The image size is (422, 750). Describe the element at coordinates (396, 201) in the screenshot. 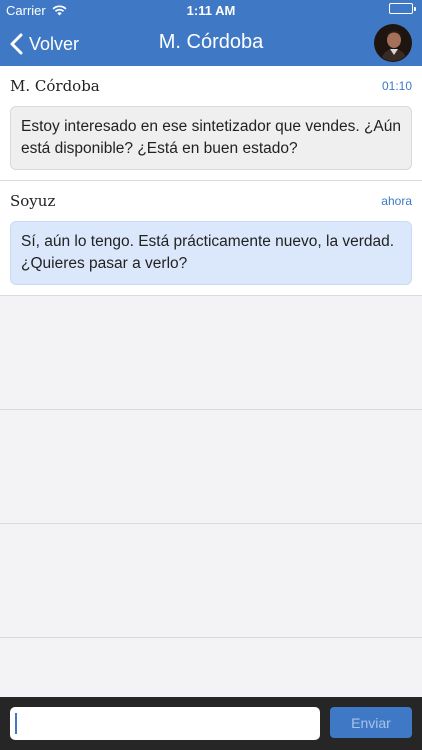

I see `message-time: ahora` at that location.